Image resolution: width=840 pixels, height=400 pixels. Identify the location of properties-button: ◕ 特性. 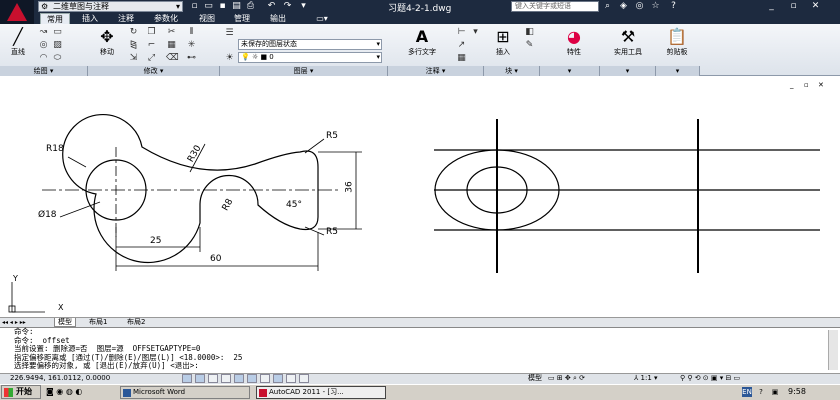
(574, 42).